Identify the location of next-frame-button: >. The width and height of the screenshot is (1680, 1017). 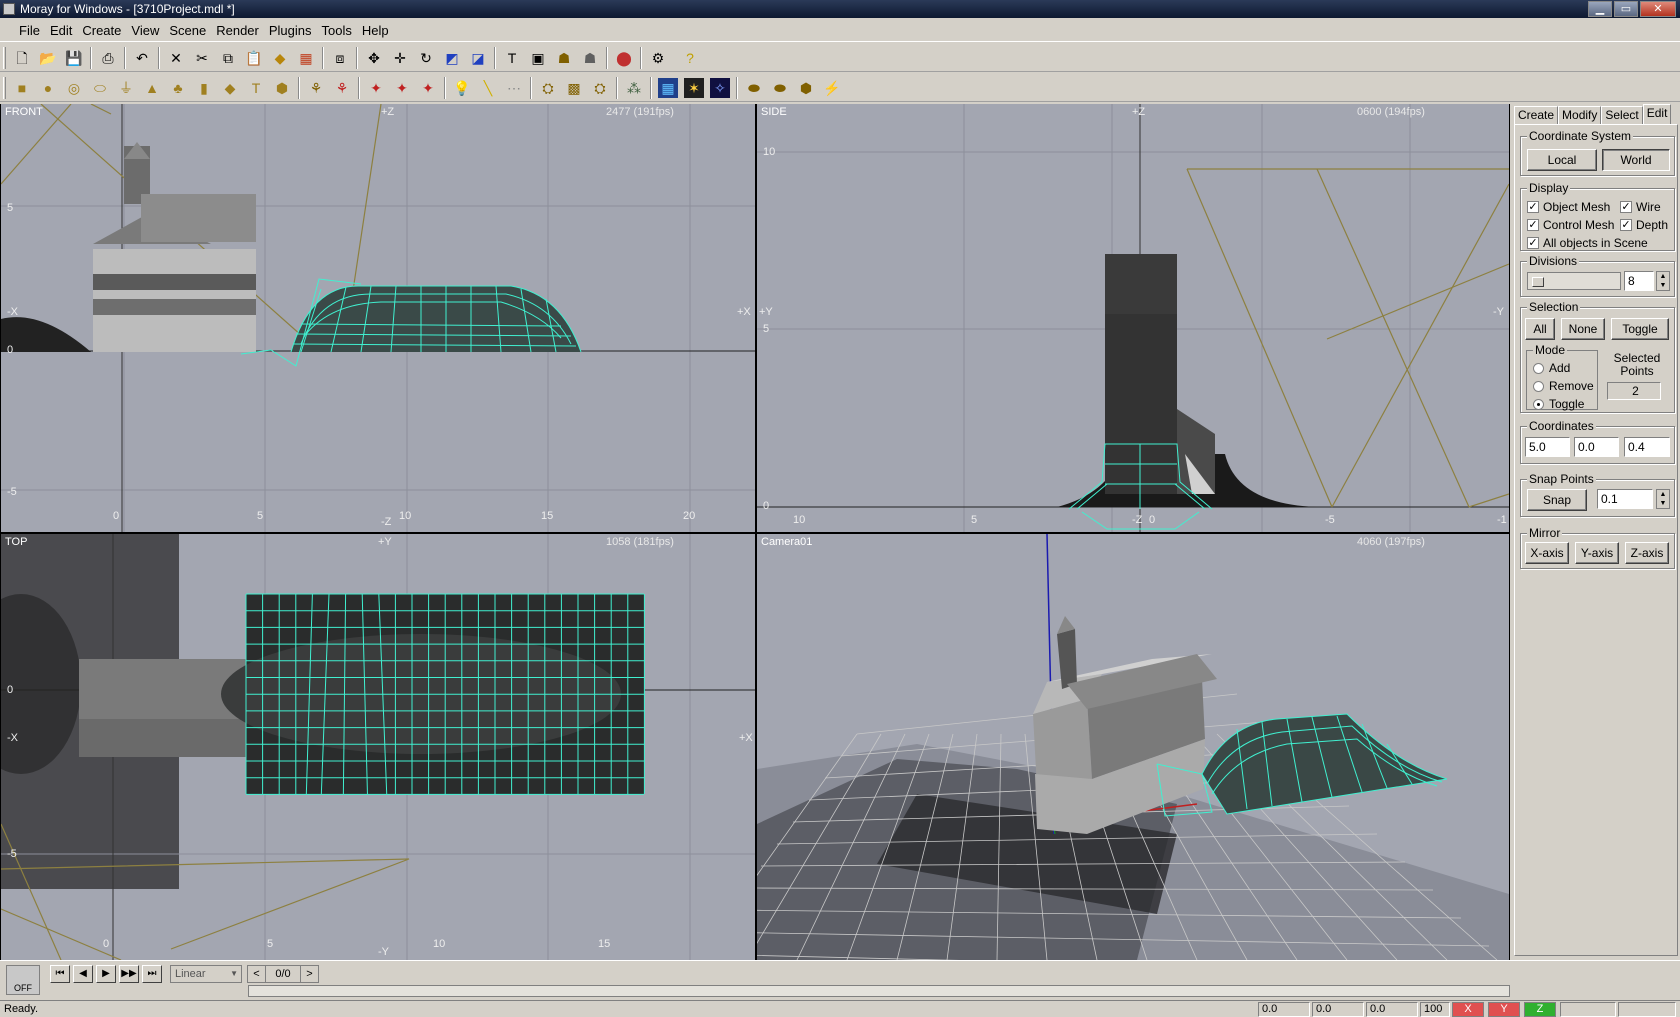
(309, 974).